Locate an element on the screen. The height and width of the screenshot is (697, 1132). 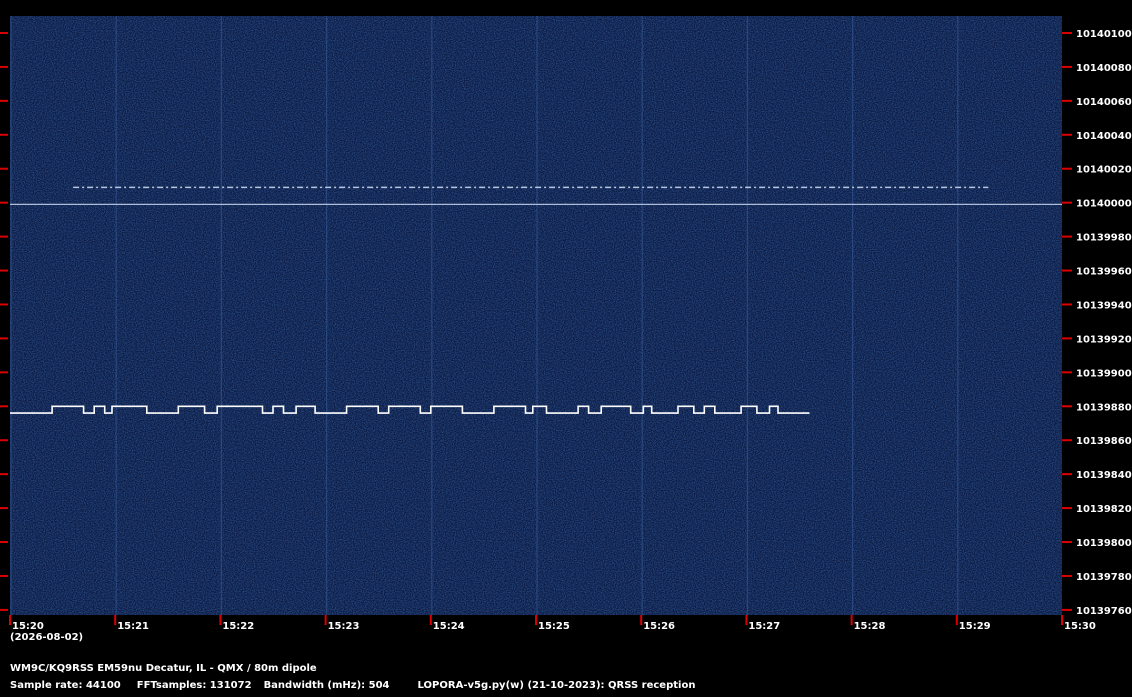
x-tick-label-5: 15:25 is located at coordinates (554, 626).